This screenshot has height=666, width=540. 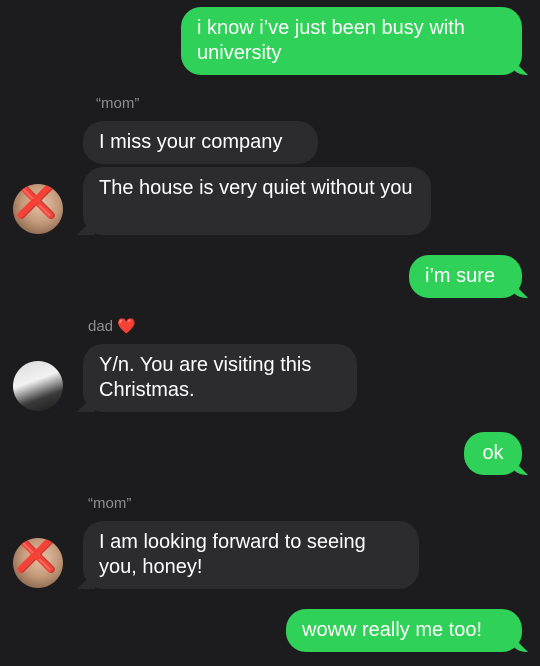 I want to click on outgoing-message: ok, so click(x=493, y=453).